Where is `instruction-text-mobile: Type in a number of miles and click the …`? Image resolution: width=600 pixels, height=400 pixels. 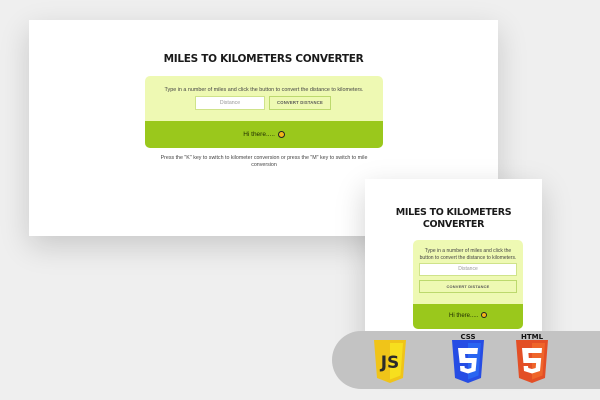 instruction-text-mobile: Type in a number of miles and click the … is located at coordinates (468, 254).